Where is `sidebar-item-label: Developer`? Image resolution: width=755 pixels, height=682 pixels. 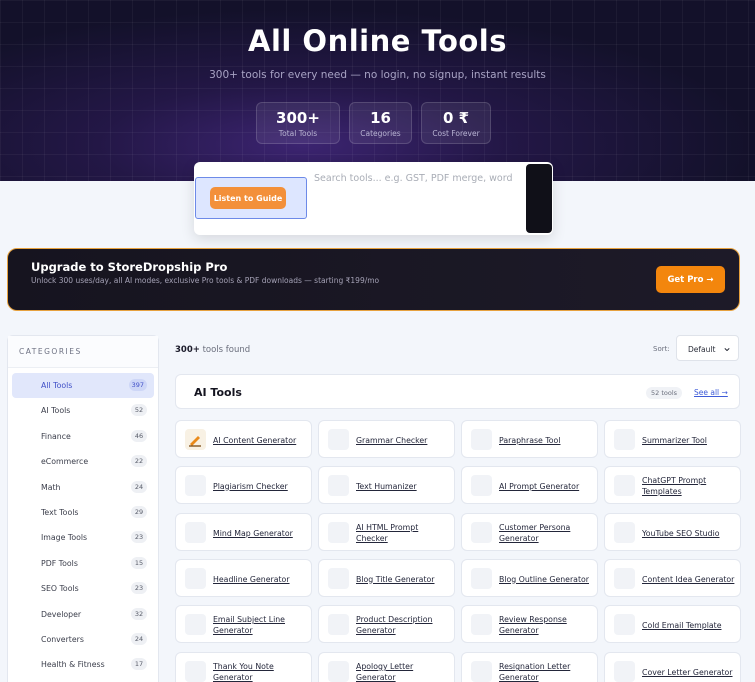
sidebar-item-label: Developer is located at coordinates (61, 614).